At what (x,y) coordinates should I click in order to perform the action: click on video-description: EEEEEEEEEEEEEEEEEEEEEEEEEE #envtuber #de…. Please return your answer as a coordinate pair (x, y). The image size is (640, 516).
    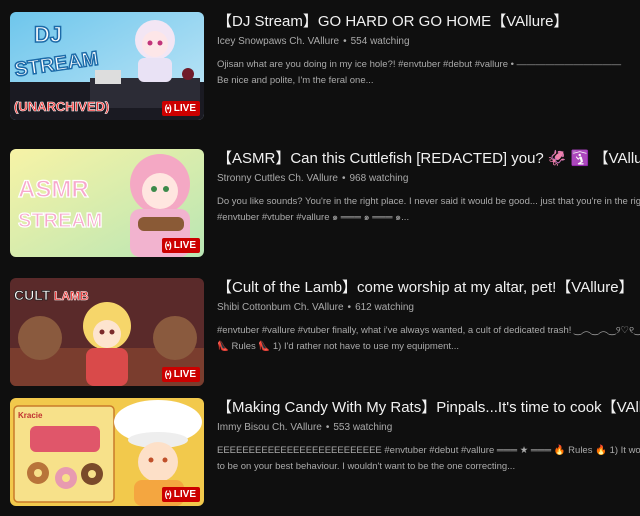
    Looking at the image, I should click on (428, 459).